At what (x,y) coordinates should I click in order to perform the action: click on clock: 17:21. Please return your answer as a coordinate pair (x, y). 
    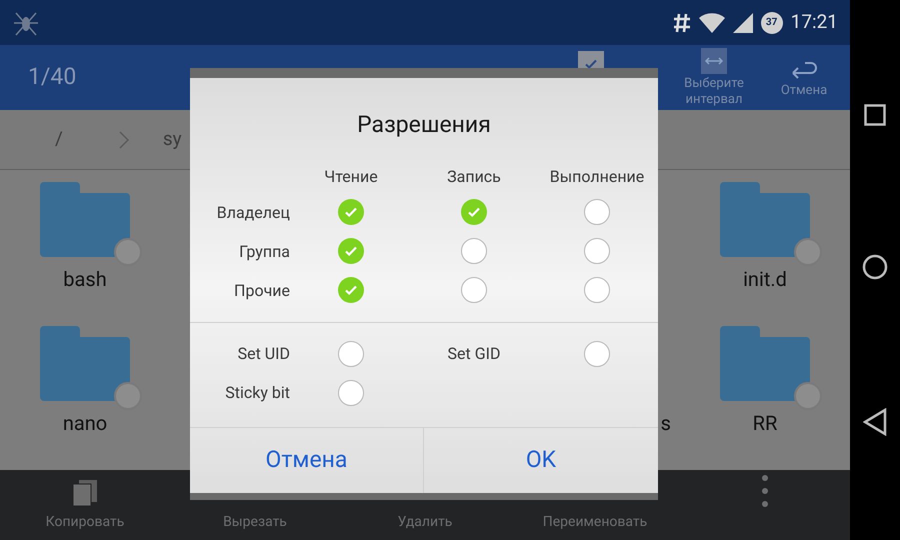
    Looking at the image, I should click on (814, 22).